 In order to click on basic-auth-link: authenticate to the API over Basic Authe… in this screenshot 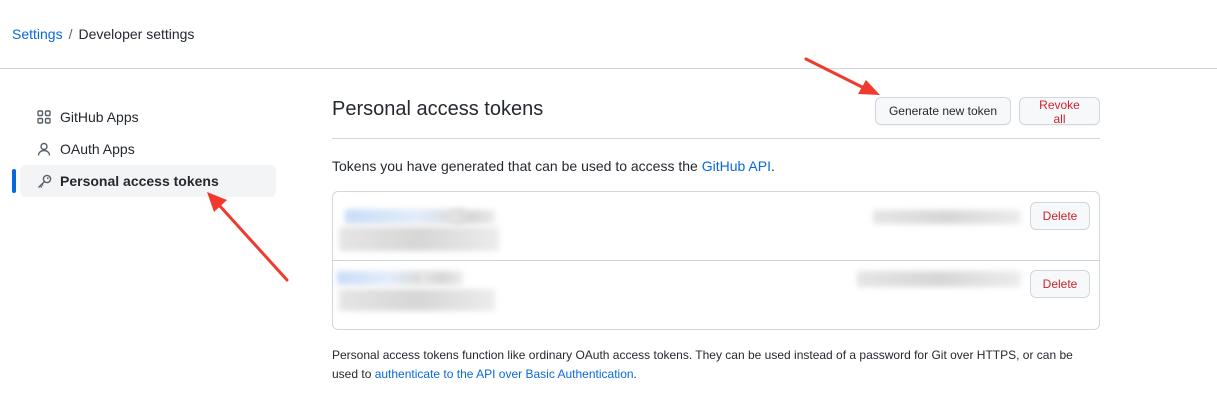, I will do `click(504, 374)`.